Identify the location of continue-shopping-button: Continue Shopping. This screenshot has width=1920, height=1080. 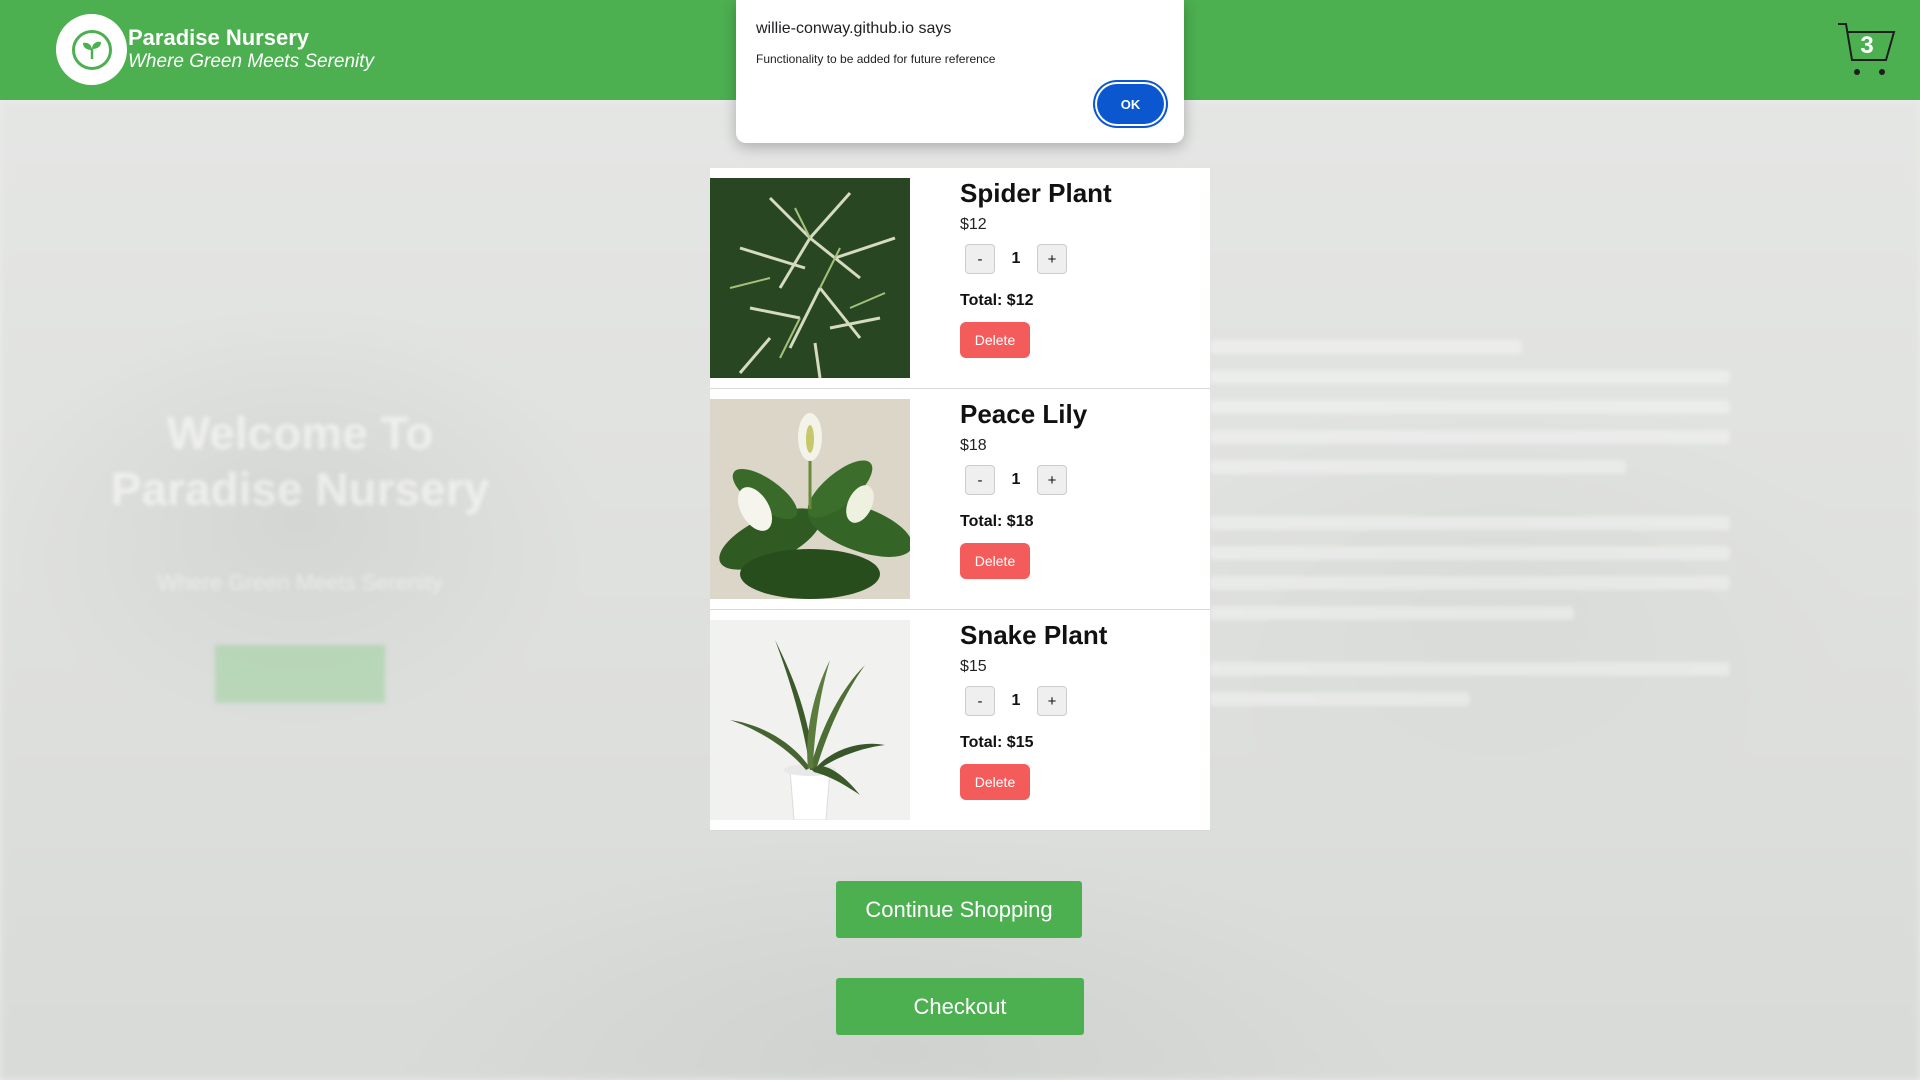
(959, 909).